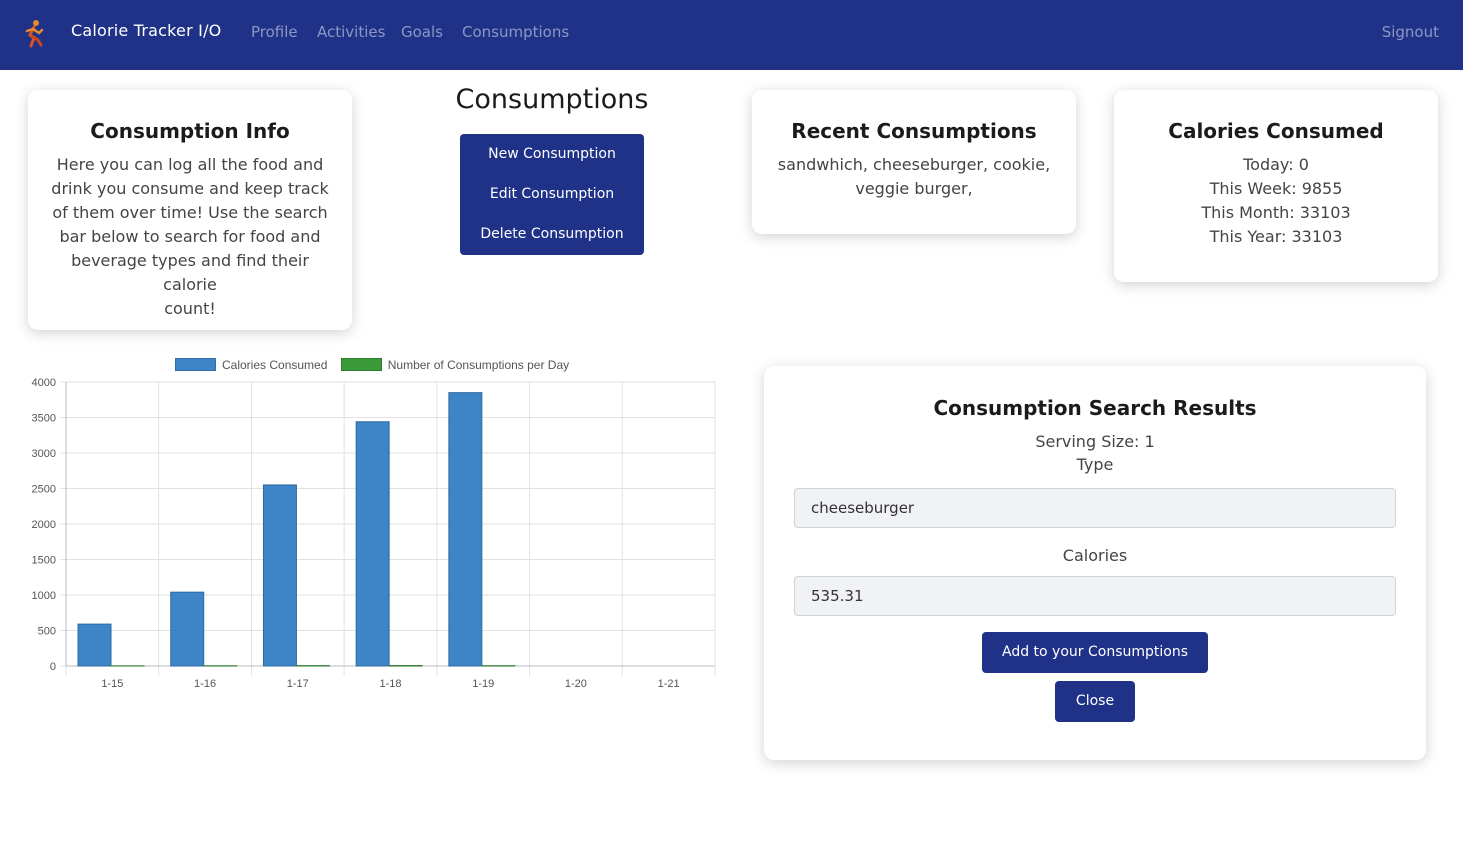 The height and width of the screenshot is (841, 1463). What do you see at coordinates (44, 561) in the screenshot?
I see `y-tick-label: 1500` at bounding box center [44, 561].